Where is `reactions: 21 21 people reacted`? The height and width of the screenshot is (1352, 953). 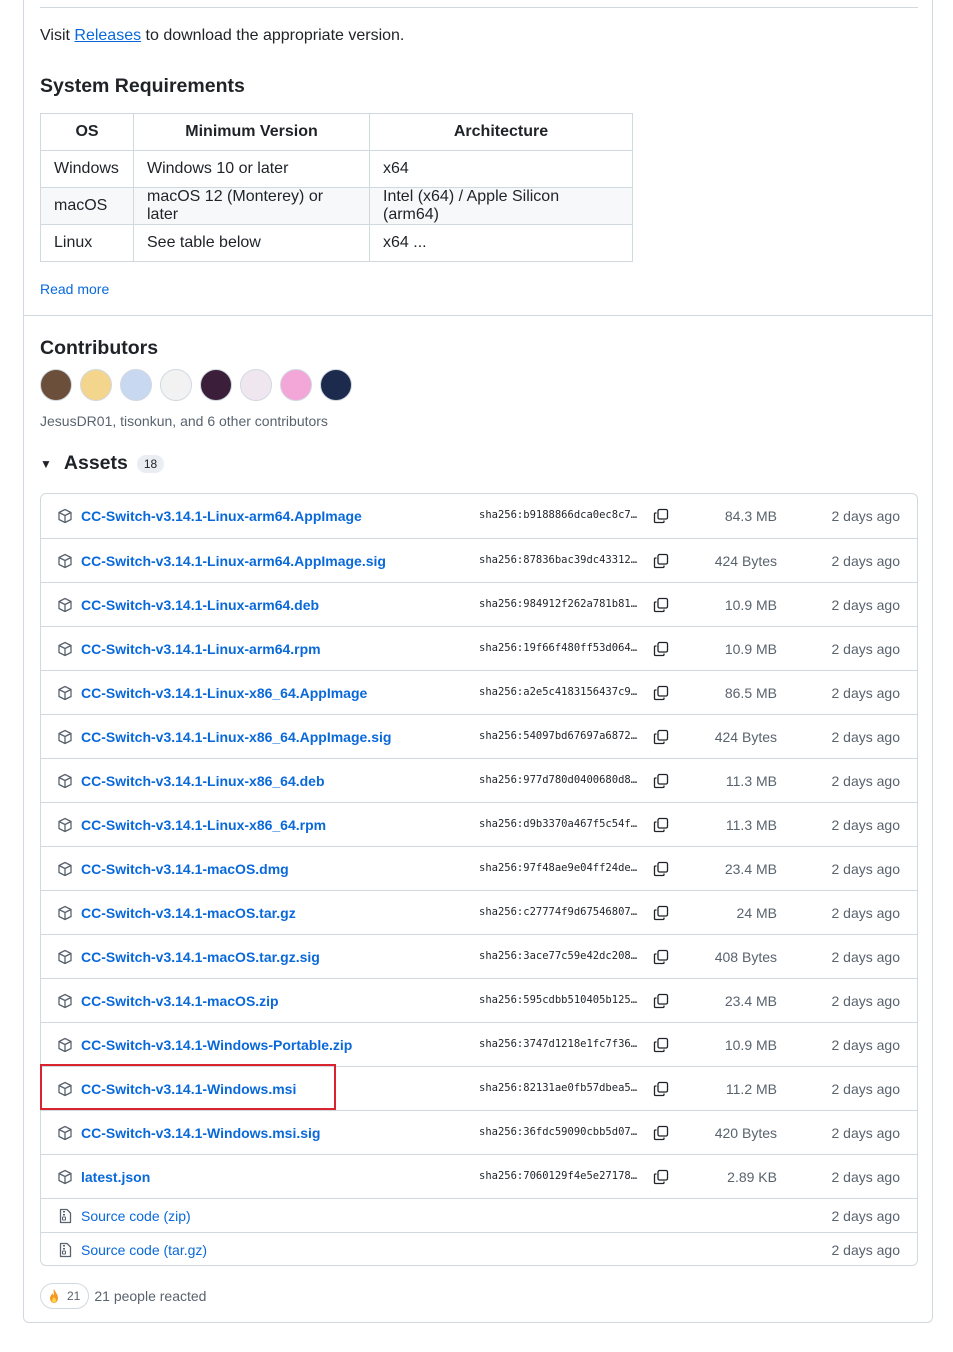 reactions: 21 21 people reacted is located at coordinates (123, 1296).